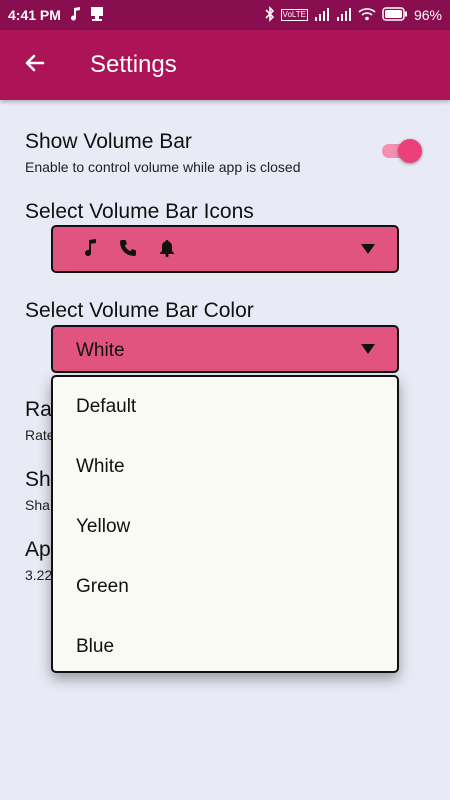  I want to click on color-select: White, so click(225, 349).